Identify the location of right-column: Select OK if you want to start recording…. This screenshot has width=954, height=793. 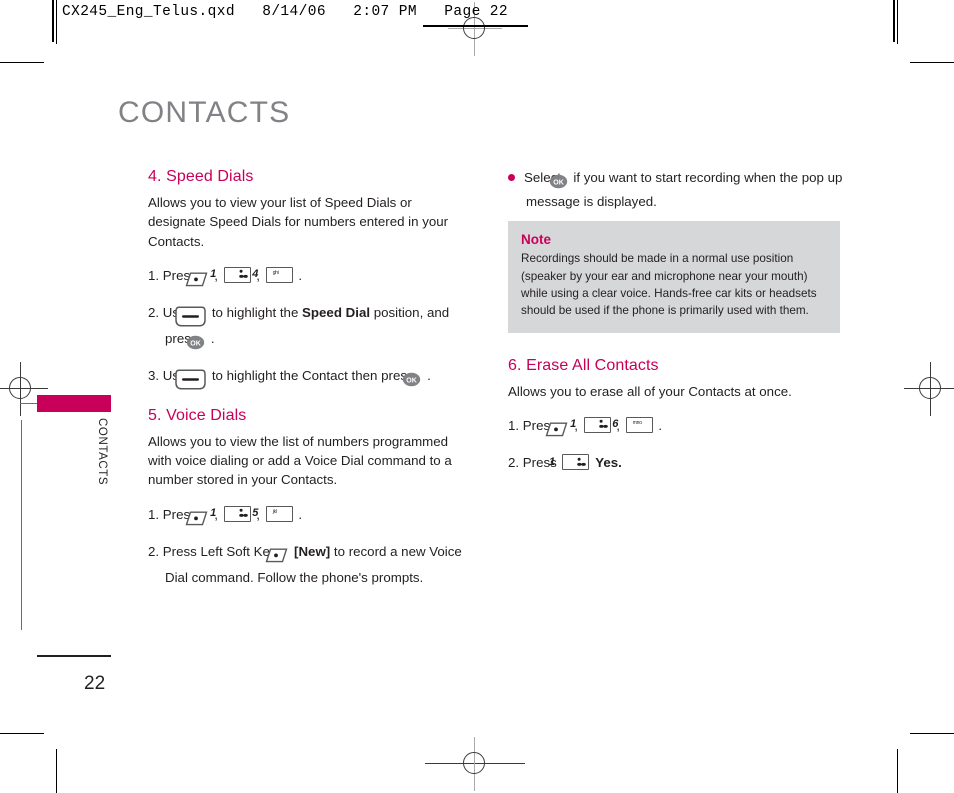
(675, 327).